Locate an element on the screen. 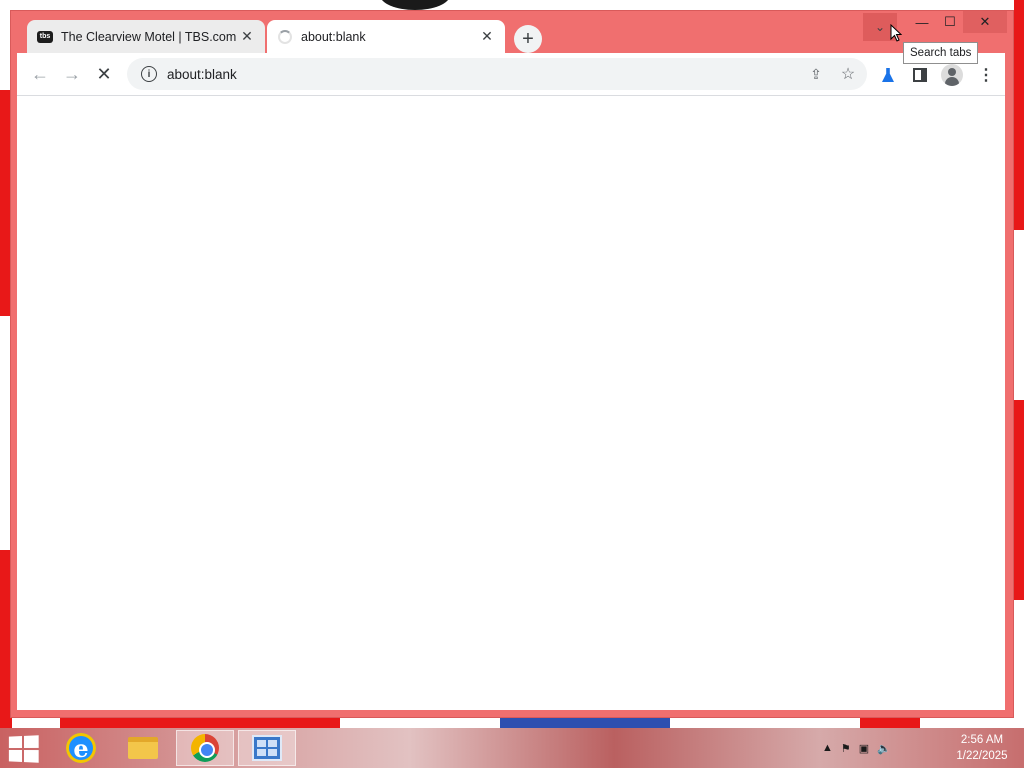 The image size is (1024, 768). forward-button: → is located at coordinates (72, 74).